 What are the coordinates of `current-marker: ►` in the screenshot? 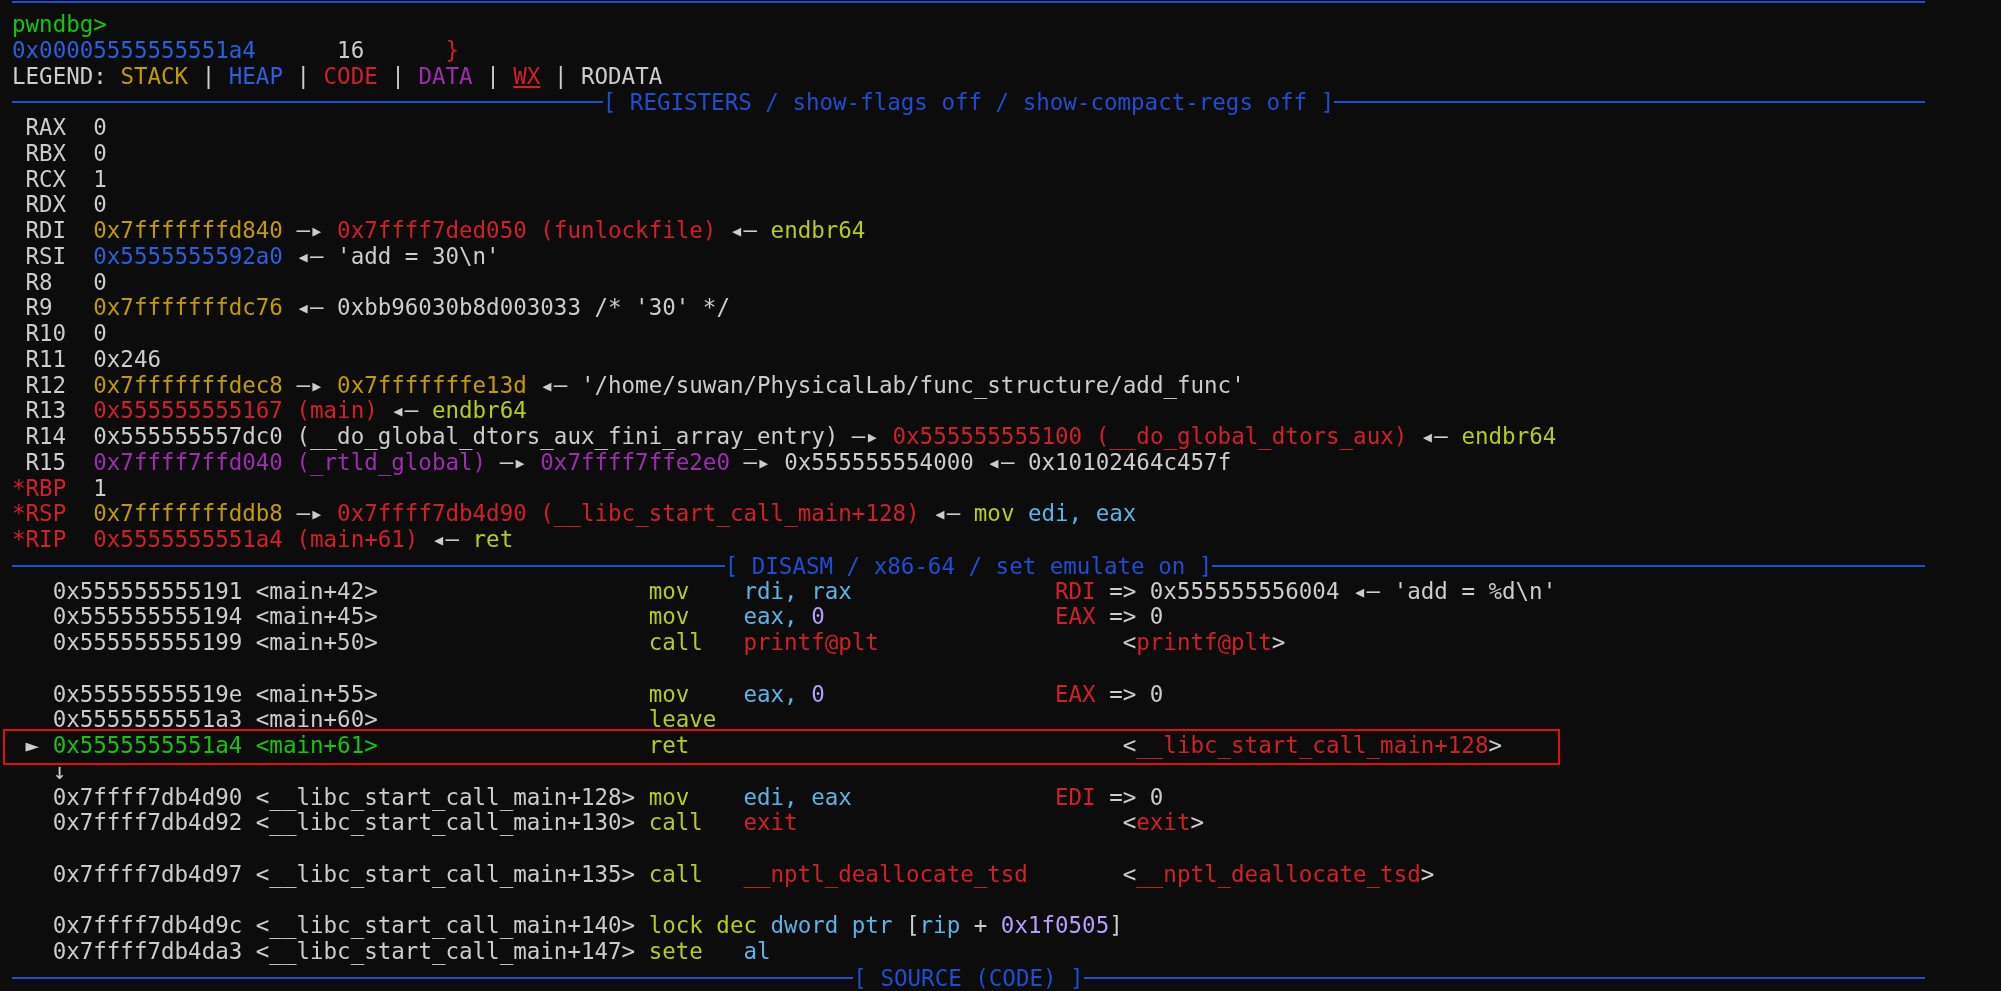 It's located at (32, 745).